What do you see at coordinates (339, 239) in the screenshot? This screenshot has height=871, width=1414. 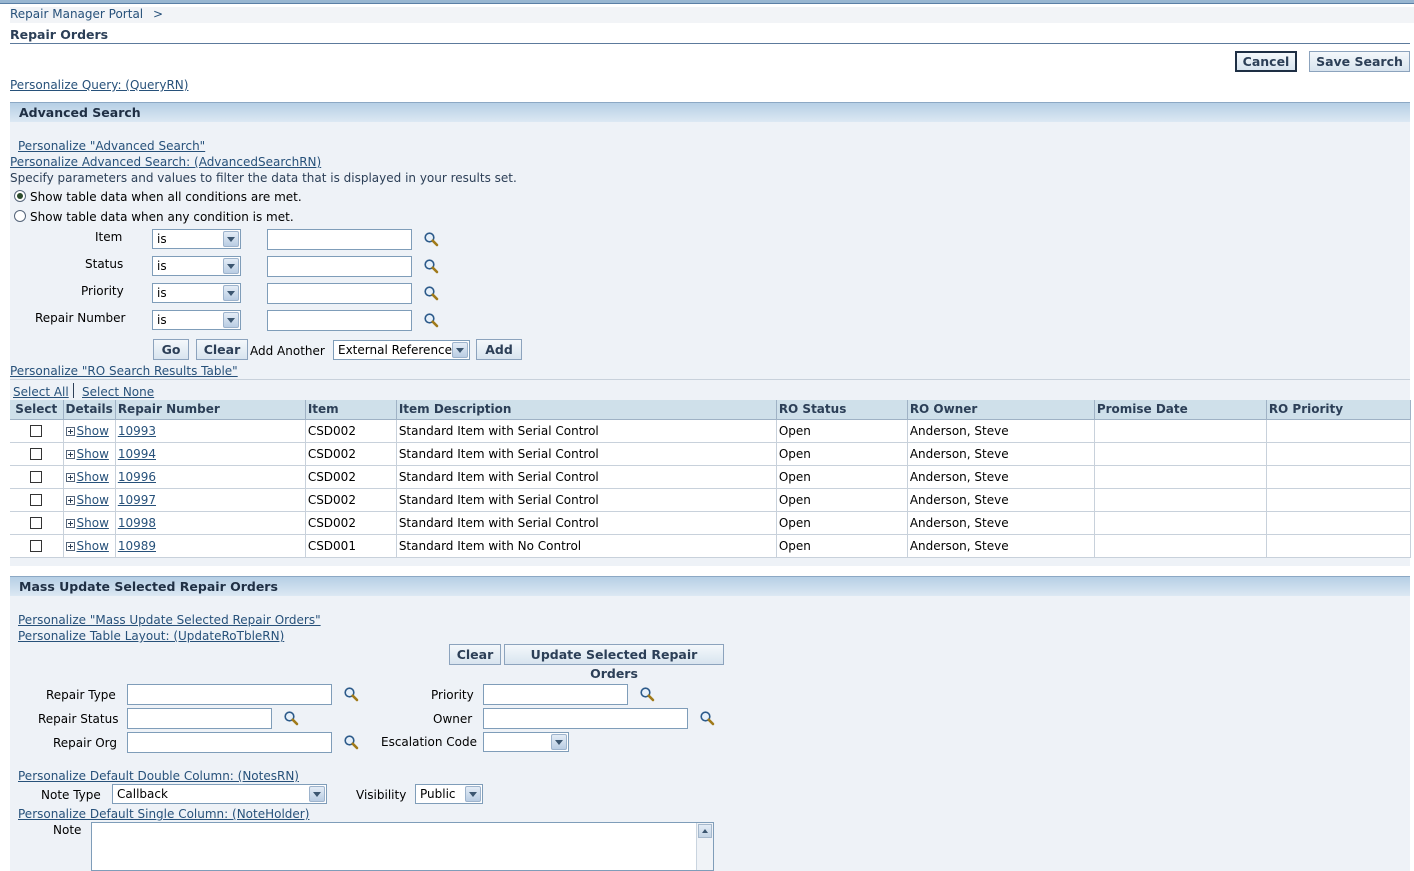 I see `item-value-input` at bounding box center [339, 239].